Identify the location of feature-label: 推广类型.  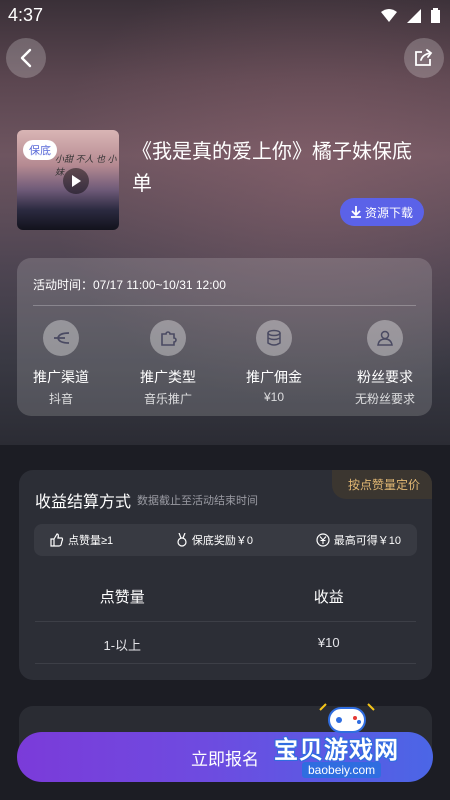
(168, 377).